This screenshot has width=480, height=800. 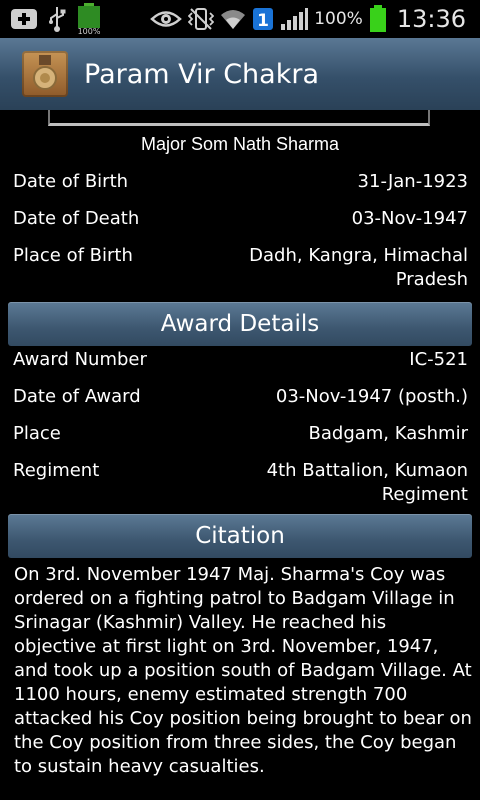 What do you see at coordinates (77, 396) in the screenshot?
I see `row-label: Date of Award` at bounding box center [77, 396].